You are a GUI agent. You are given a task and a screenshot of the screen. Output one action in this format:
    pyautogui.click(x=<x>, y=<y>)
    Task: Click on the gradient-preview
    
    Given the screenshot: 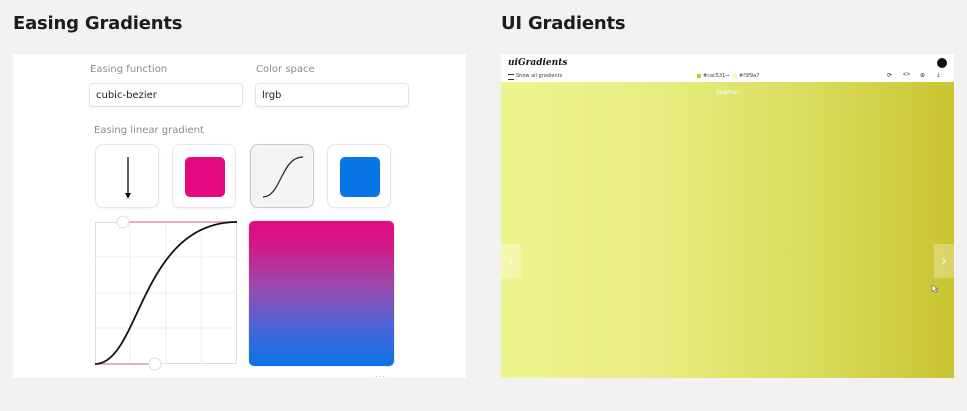 What is the action you would take?
    pyautogui.click(x=321, y=293)
    